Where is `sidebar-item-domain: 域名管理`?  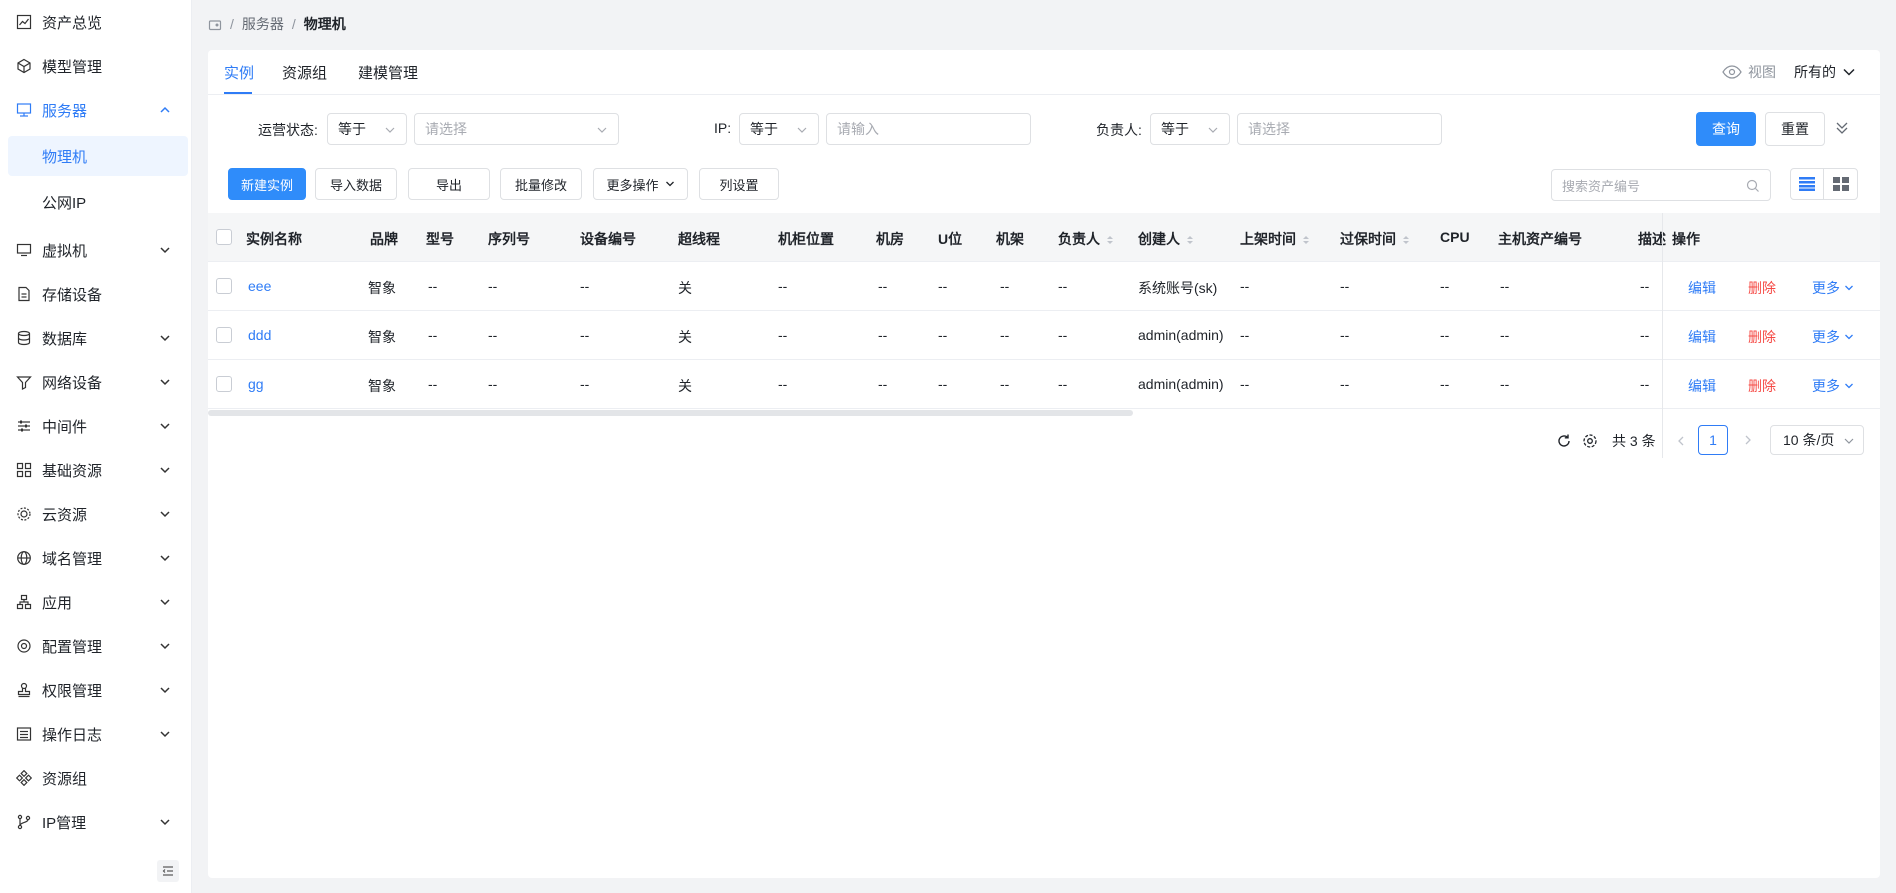
sidebar-item-domain: 域名管理 is located at coordinates (96, 558).